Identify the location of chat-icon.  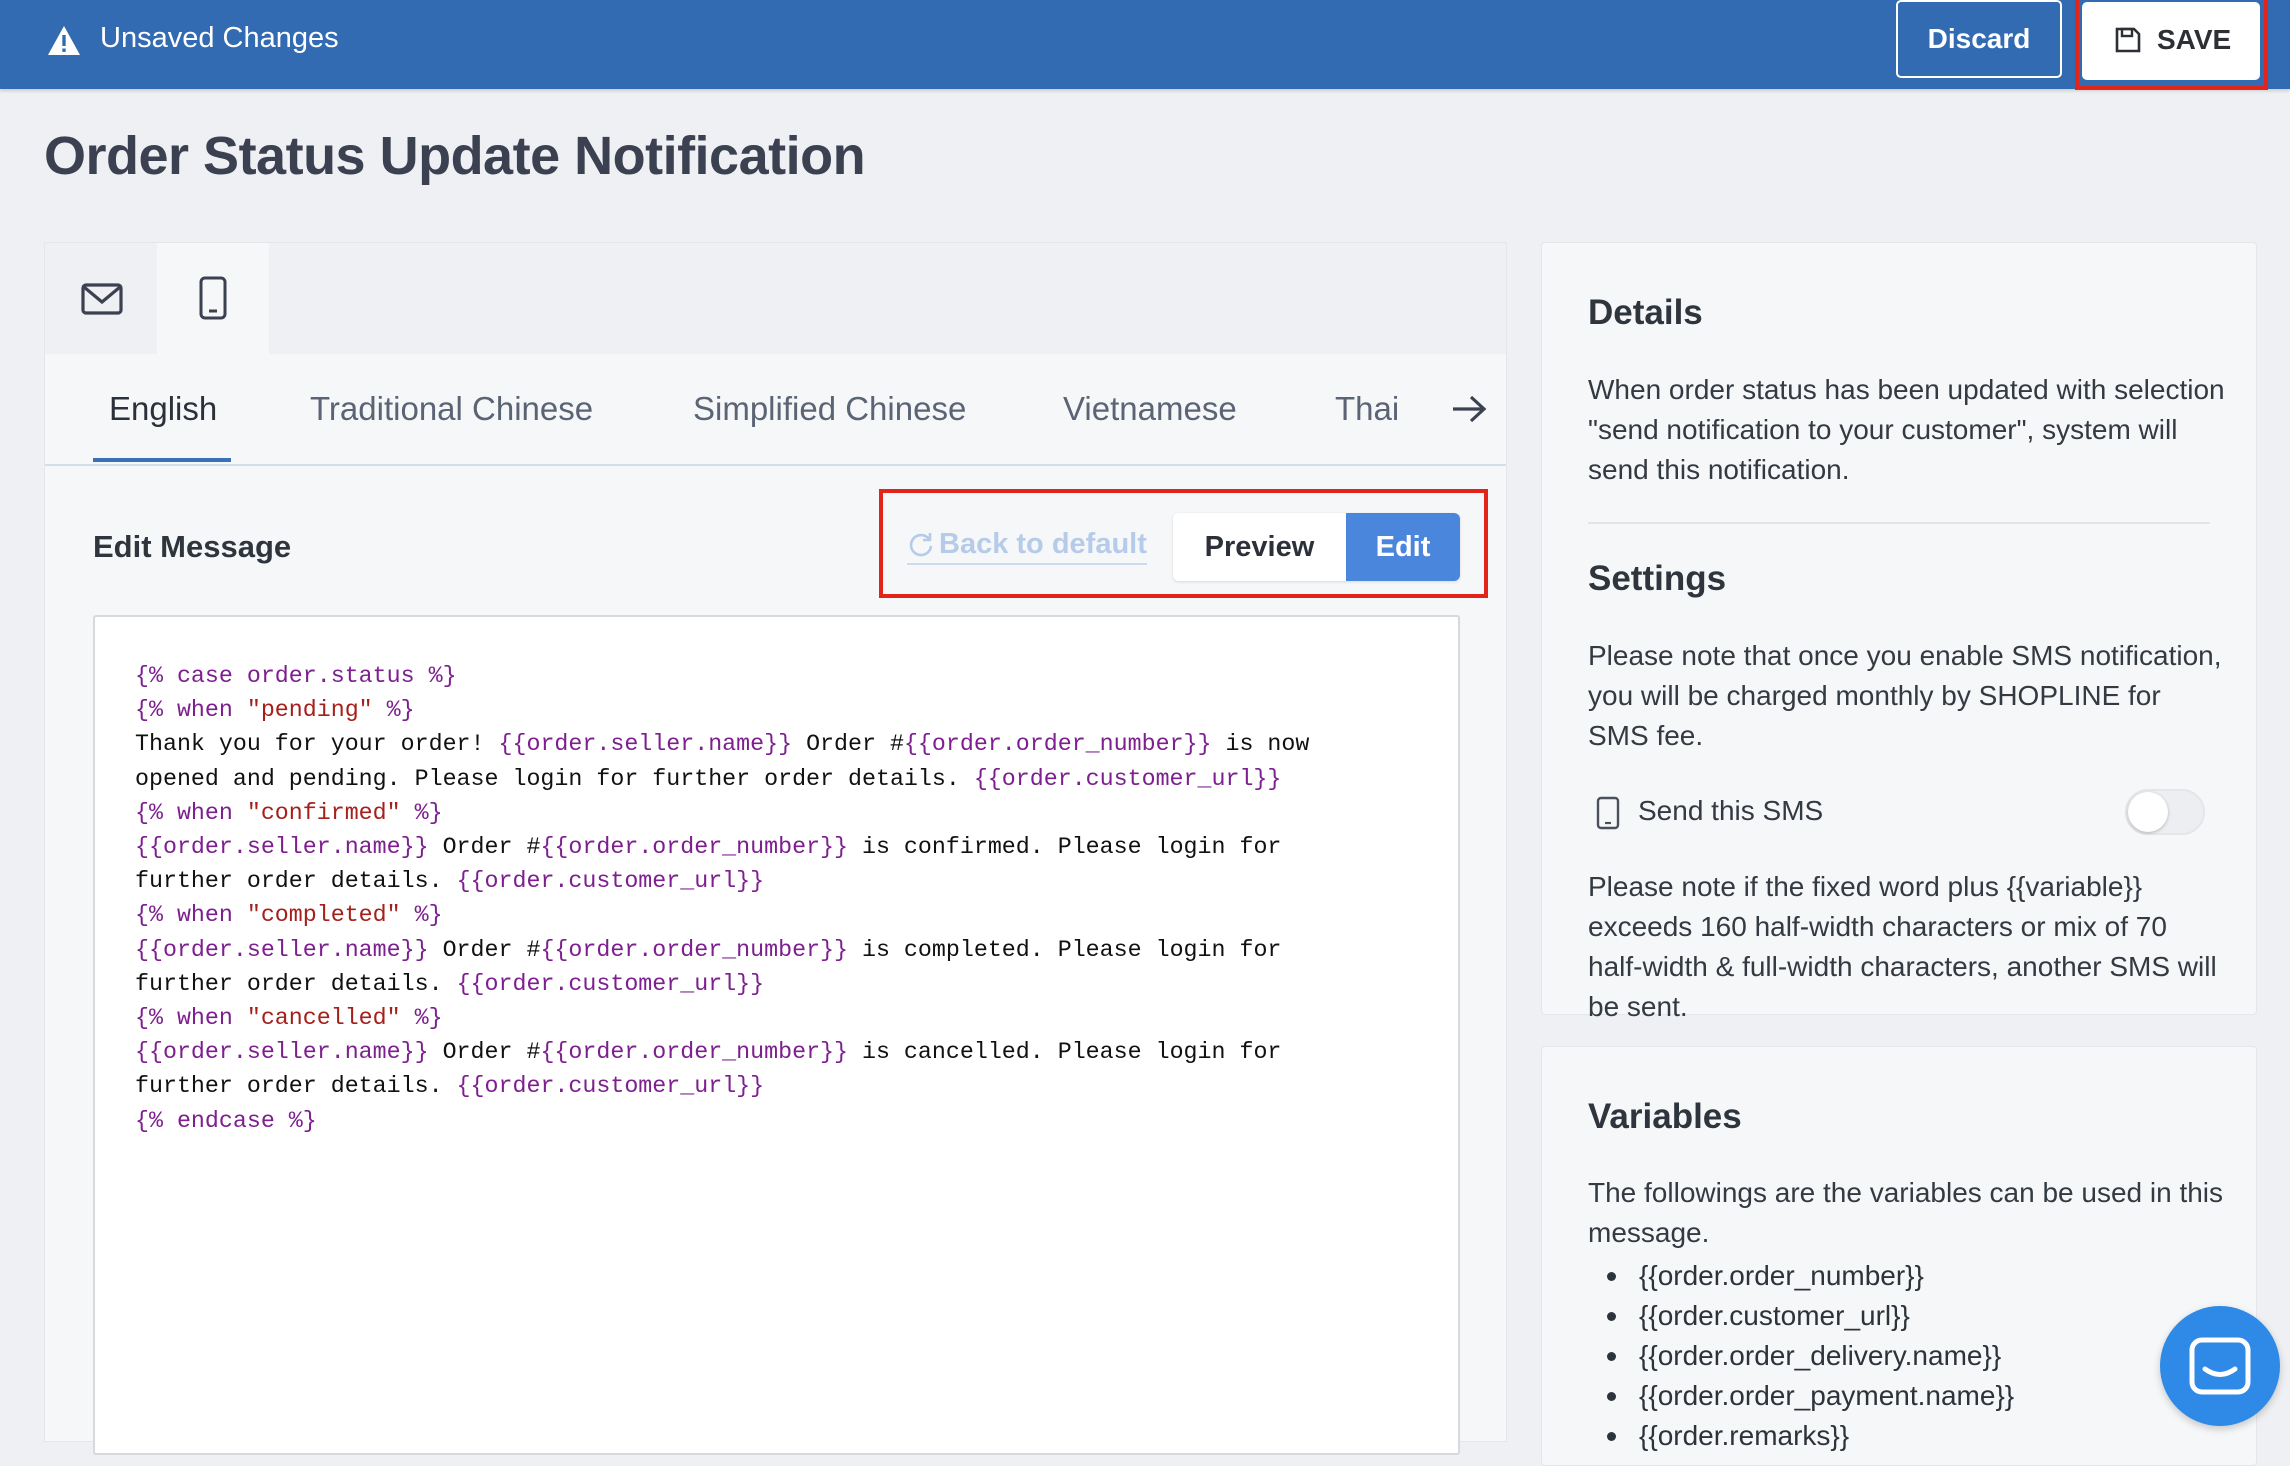
(2220, 1366).